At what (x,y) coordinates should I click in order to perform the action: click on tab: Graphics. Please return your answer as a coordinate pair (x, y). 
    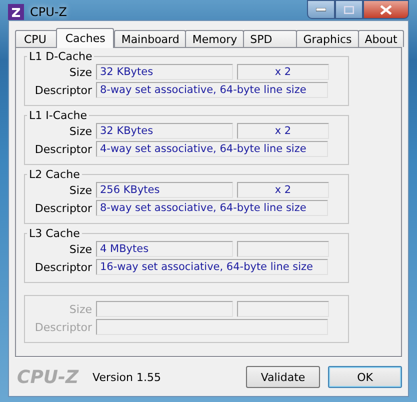
    Looking at the image, I should click on (327, 38).